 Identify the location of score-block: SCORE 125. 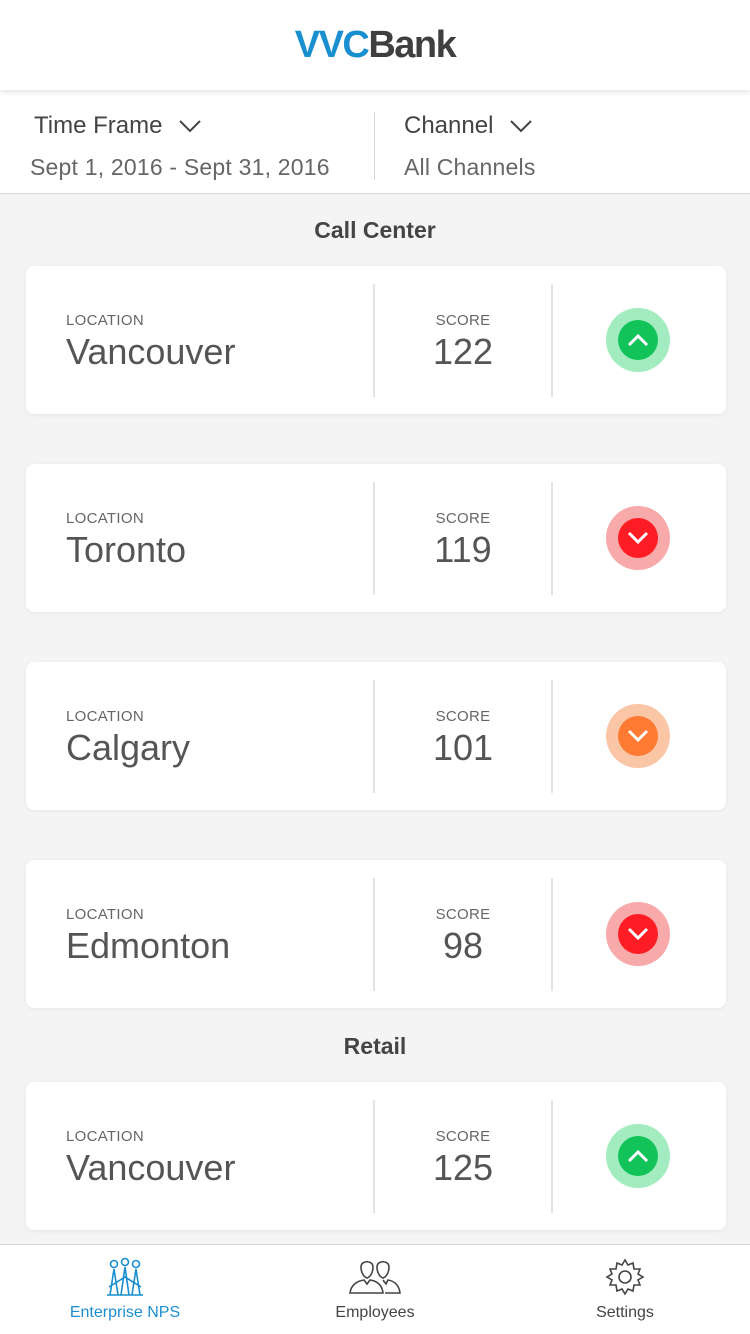
(463, 1158).